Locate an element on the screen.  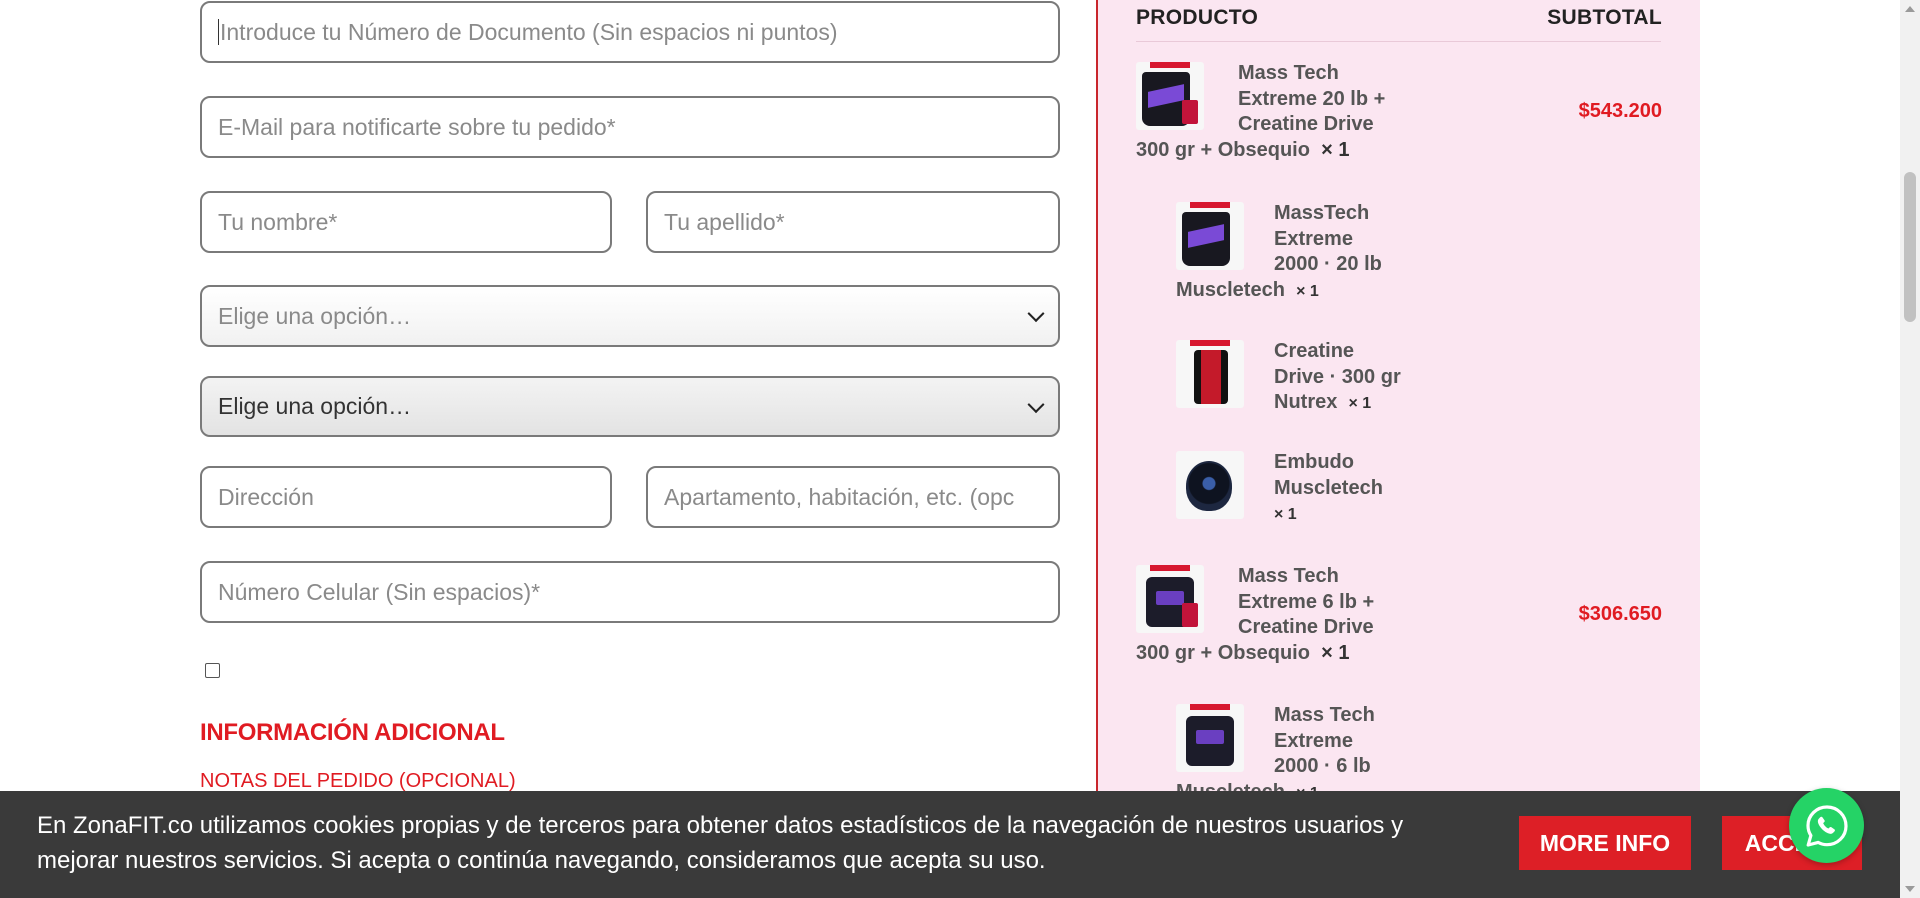
terms-checkbox is located at coordinates (212, 670).